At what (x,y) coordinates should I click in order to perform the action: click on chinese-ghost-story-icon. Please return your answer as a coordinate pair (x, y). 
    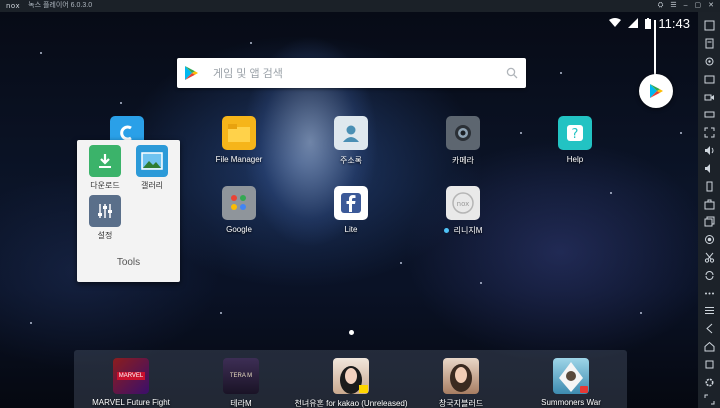
    Looking at the image, I should click on (351, 376).